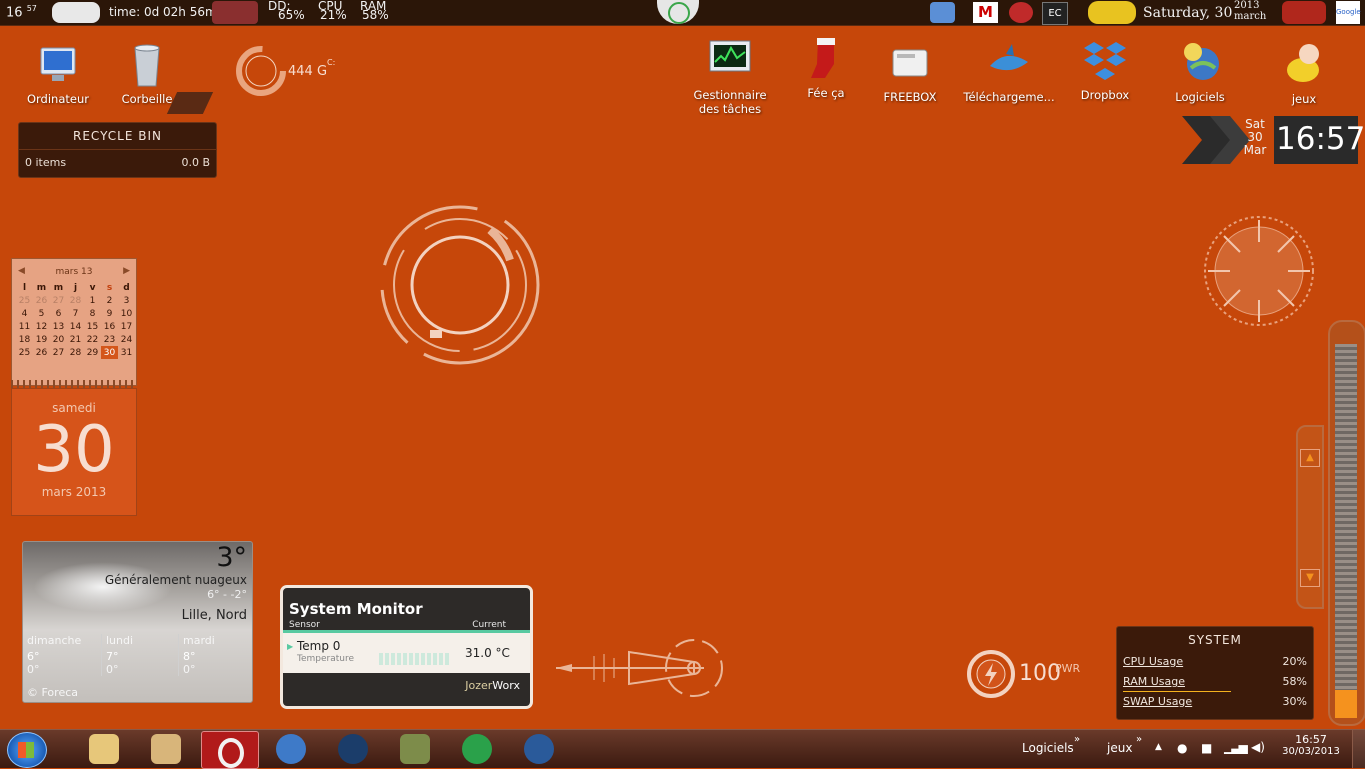 The height and width of the screenshot is (769, 1365). What do you see at coordinates (1077, 739) in the screenshot?
I see `toolbar-logiciels-chevron-icon: »` at bounding box center [1077, 739].